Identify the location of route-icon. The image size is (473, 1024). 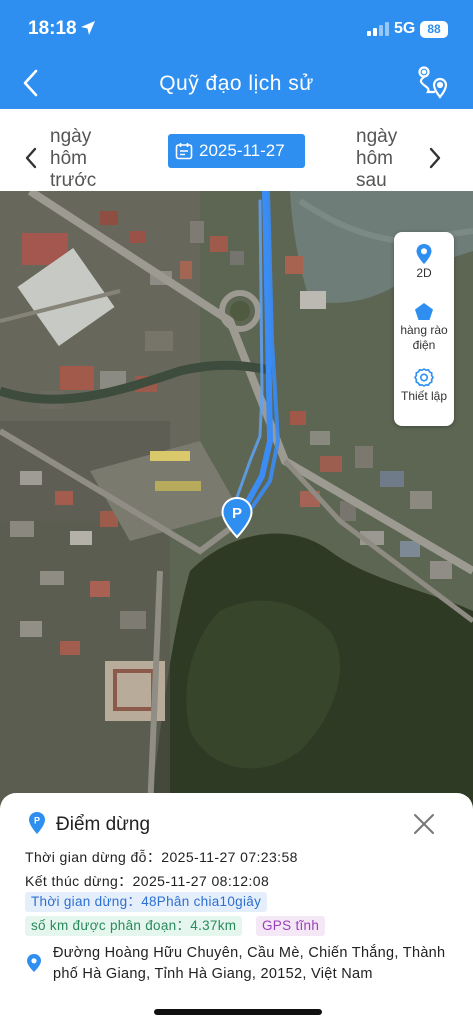
(433, 82).